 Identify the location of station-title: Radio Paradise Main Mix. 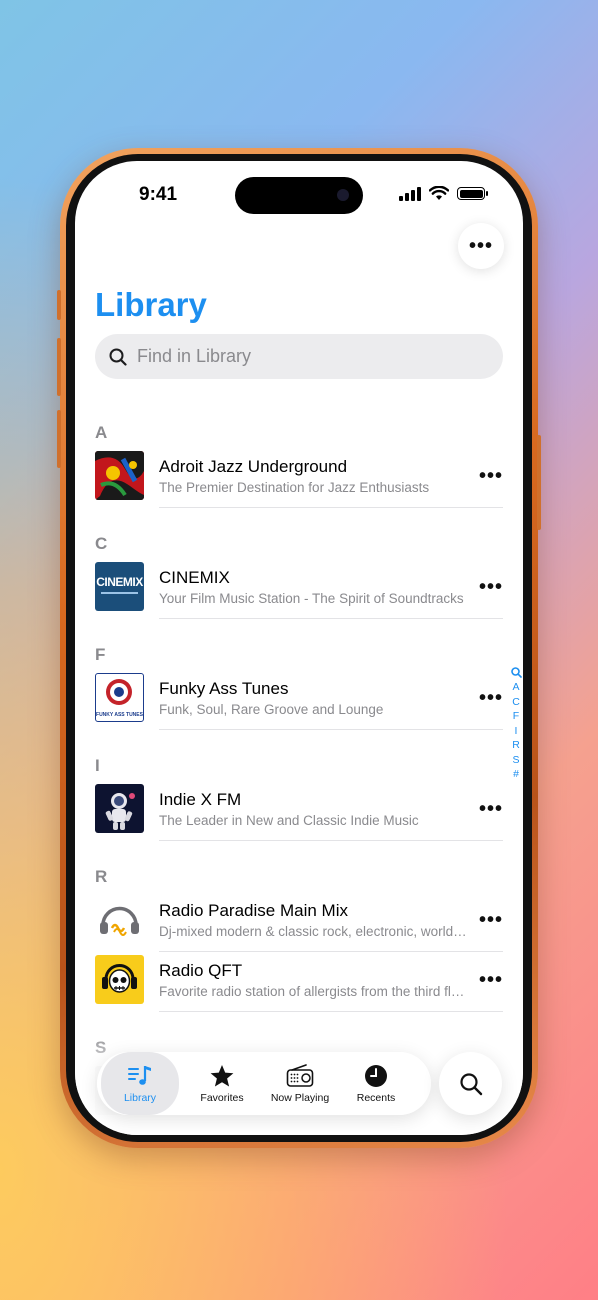
(253, 910).